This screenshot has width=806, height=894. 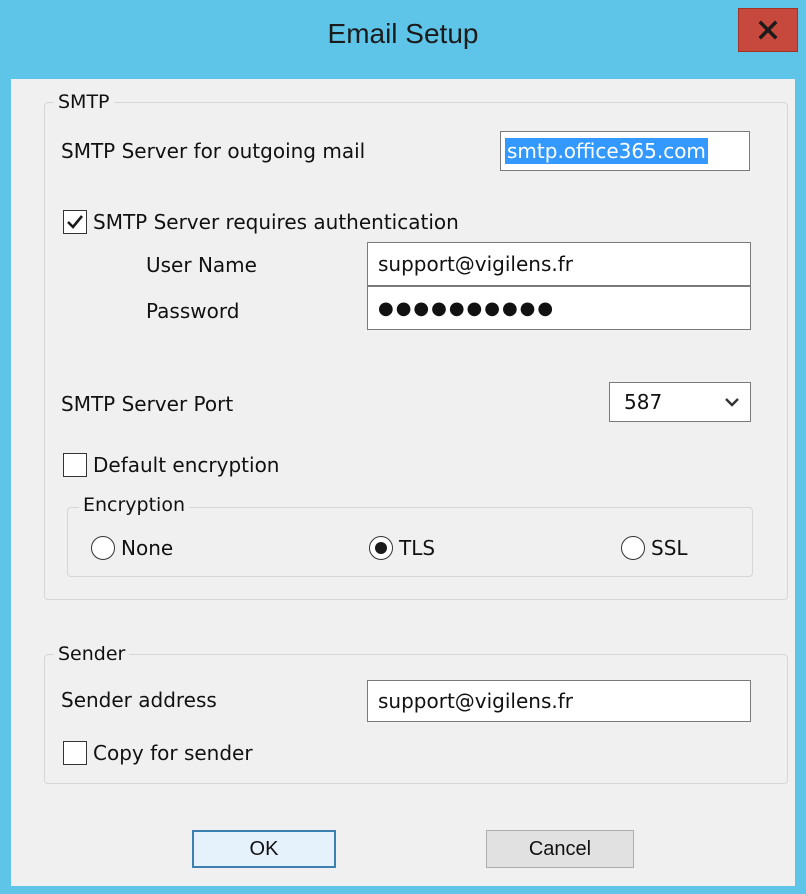 I want to click on smtp-group-label: SMTP, so click(x=84, y=102).